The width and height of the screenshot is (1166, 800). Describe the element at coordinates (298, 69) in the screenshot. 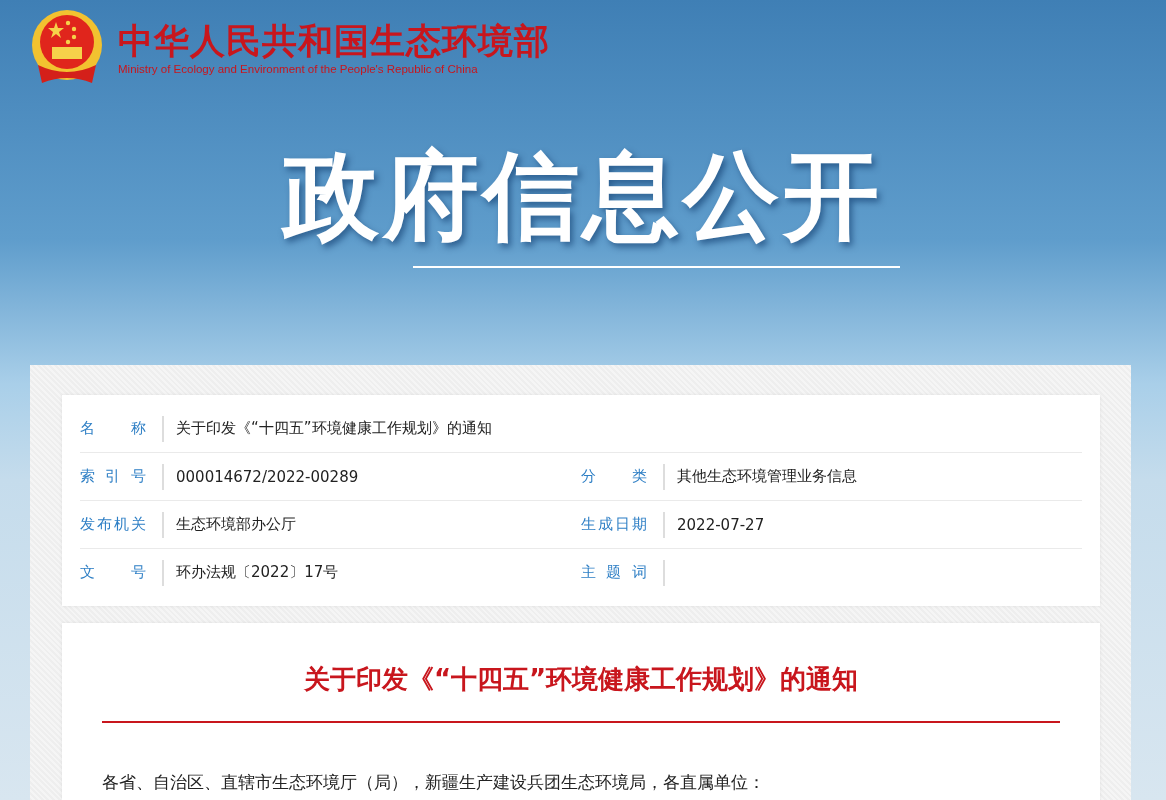

I see `site-subtitle: Ministry of Ecology and Environment of the People's Republic of China` at that location.